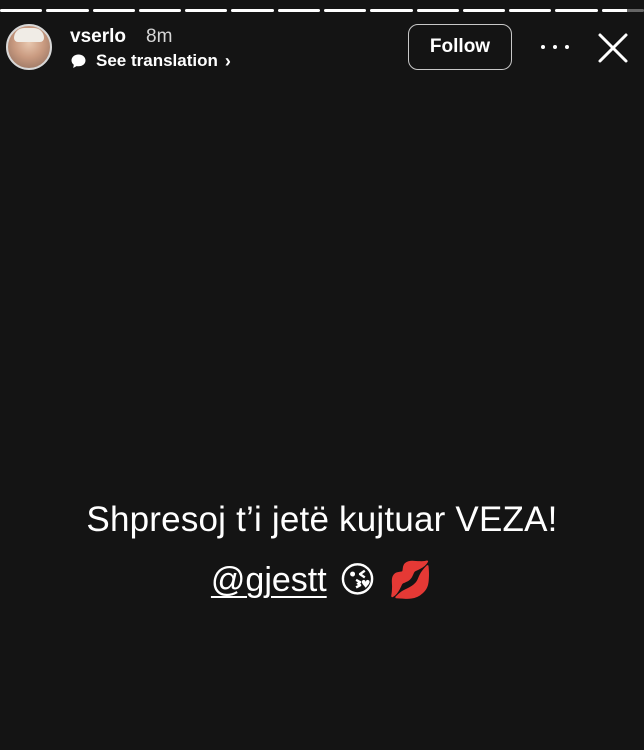  What do you see at coordinates (227, 60) in the screenshot?
I see `chevron-right-icon: ›` at bounding box center [227, 60].